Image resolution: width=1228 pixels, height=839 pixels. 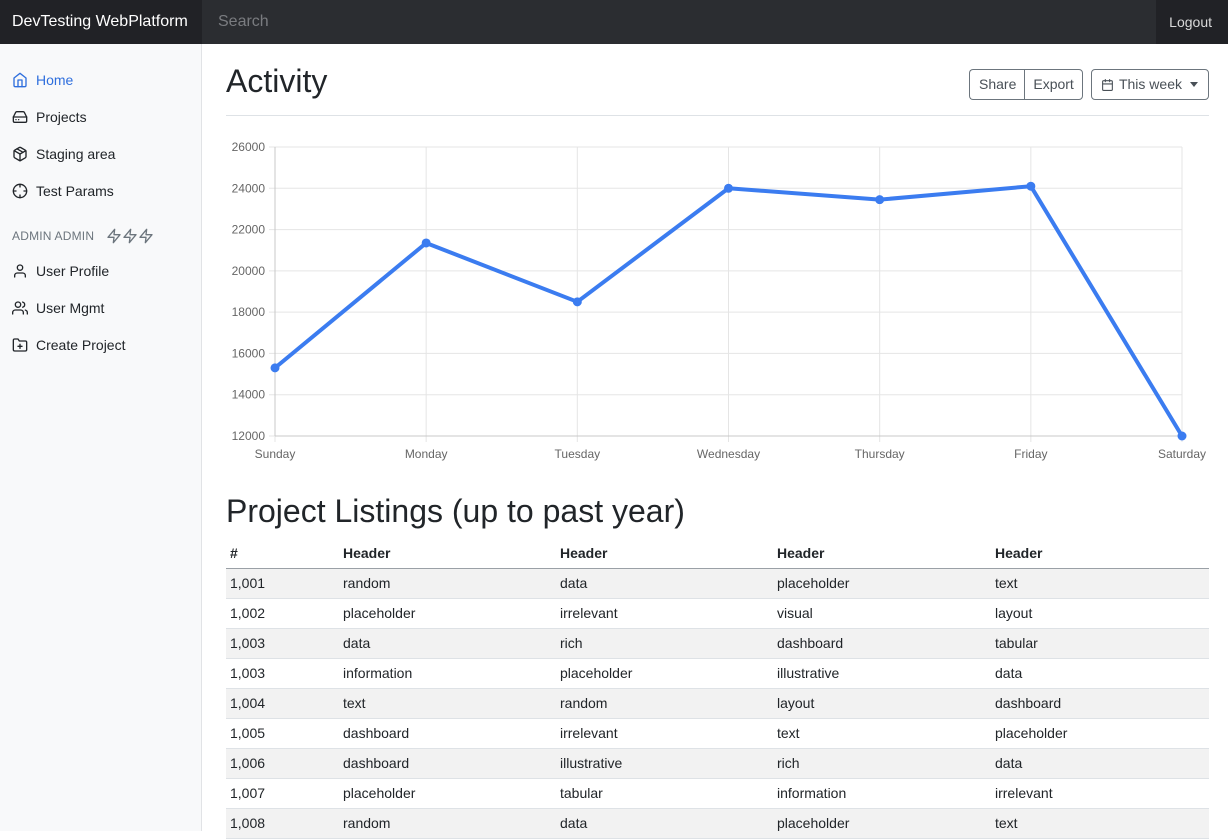 I want to click on table-cell: 1,007, so click(x=282, y=793).